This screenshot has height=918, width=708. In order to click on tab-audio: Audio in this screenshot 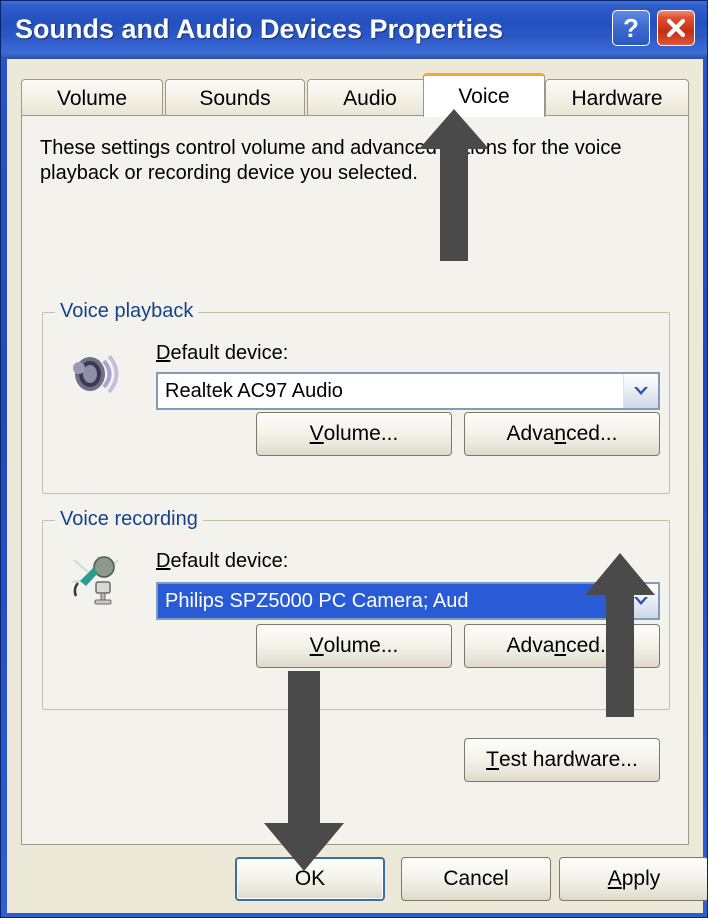, I will do `click(370, 98)`.